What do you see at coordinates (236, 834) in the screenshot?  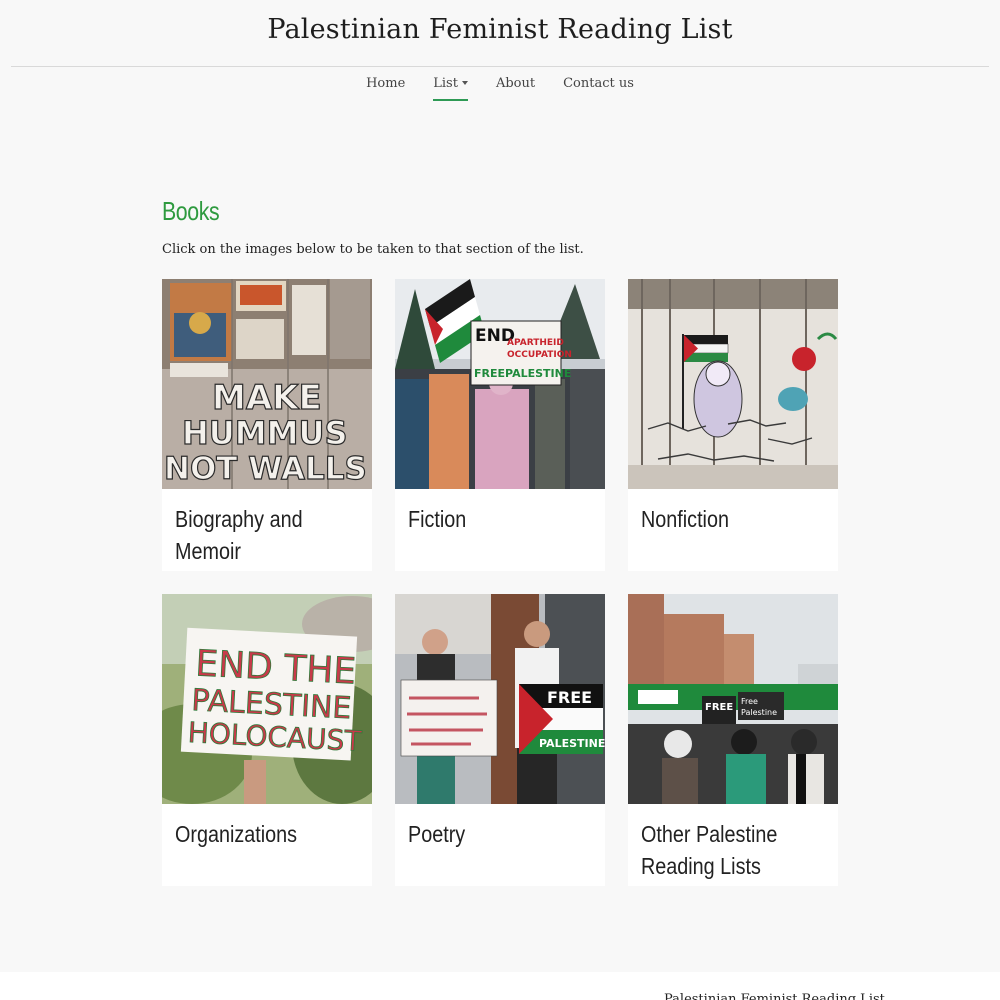 I see `card-label: Organizations` at bounding box center [236, 834].